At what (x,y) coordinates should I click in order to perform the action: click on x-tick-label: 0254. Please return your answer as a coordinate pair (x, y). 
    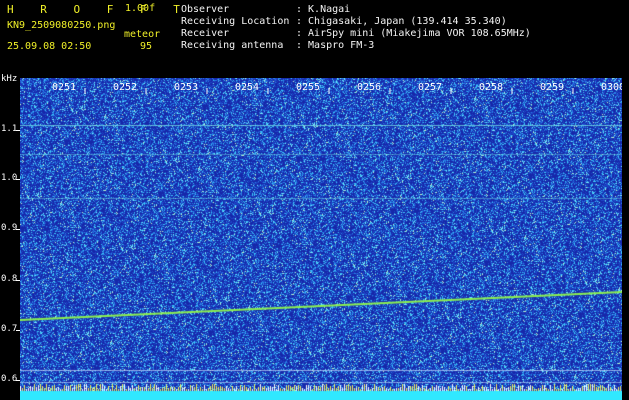
    Looking at the image, I should click on (247, 87).